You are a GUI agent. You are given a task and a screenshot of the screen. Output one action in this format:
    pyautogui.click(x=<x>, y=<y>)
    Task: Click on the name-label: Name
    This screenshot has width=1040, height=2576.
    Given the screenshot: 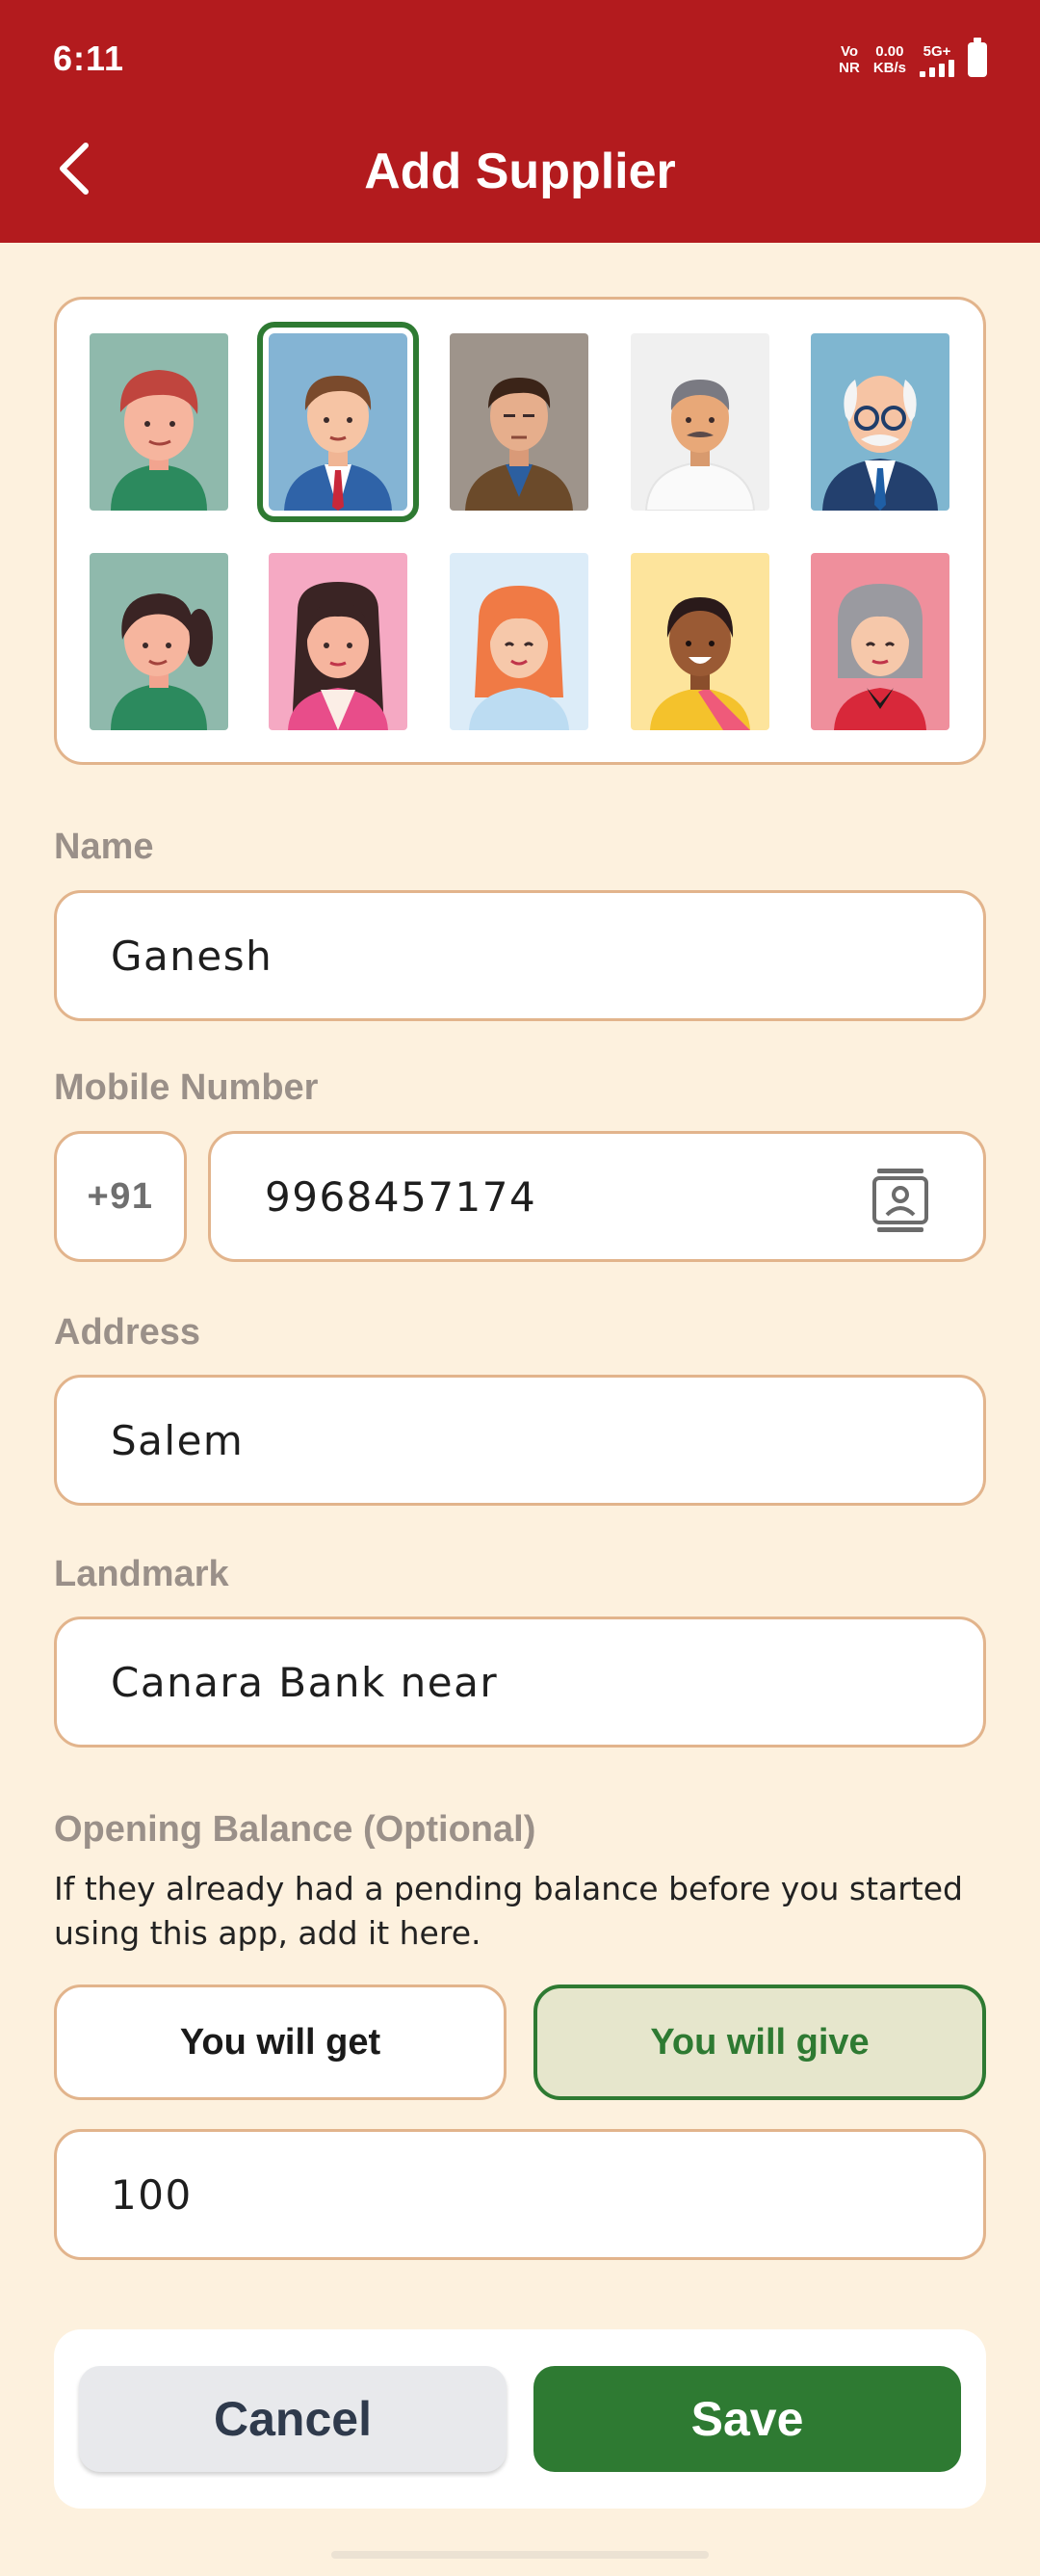 What is the action you would take?
    pyautogui.click(x=104, y=847)
    